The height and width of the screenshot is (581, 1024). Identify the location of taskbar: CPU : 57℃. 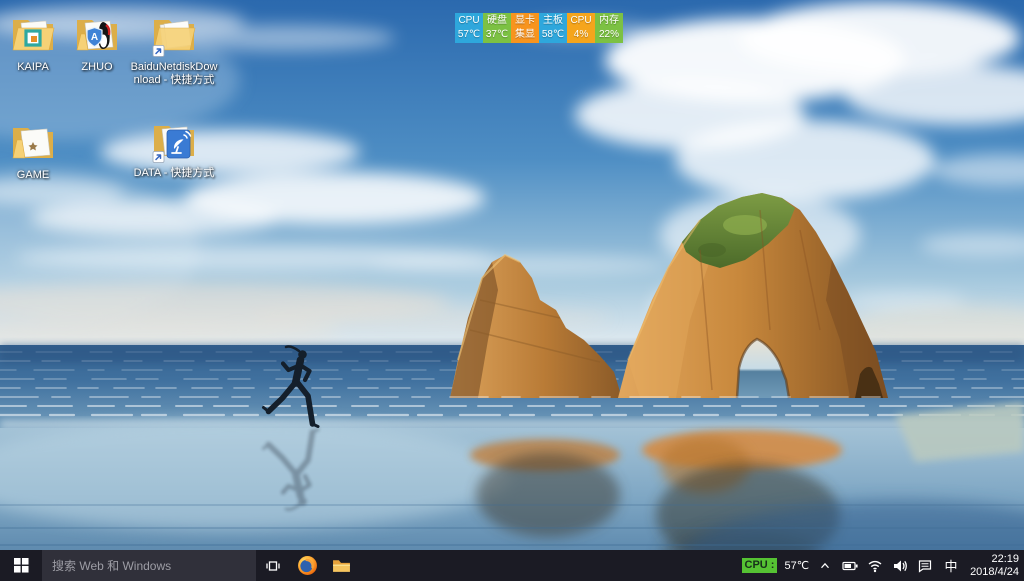
(512, 565).